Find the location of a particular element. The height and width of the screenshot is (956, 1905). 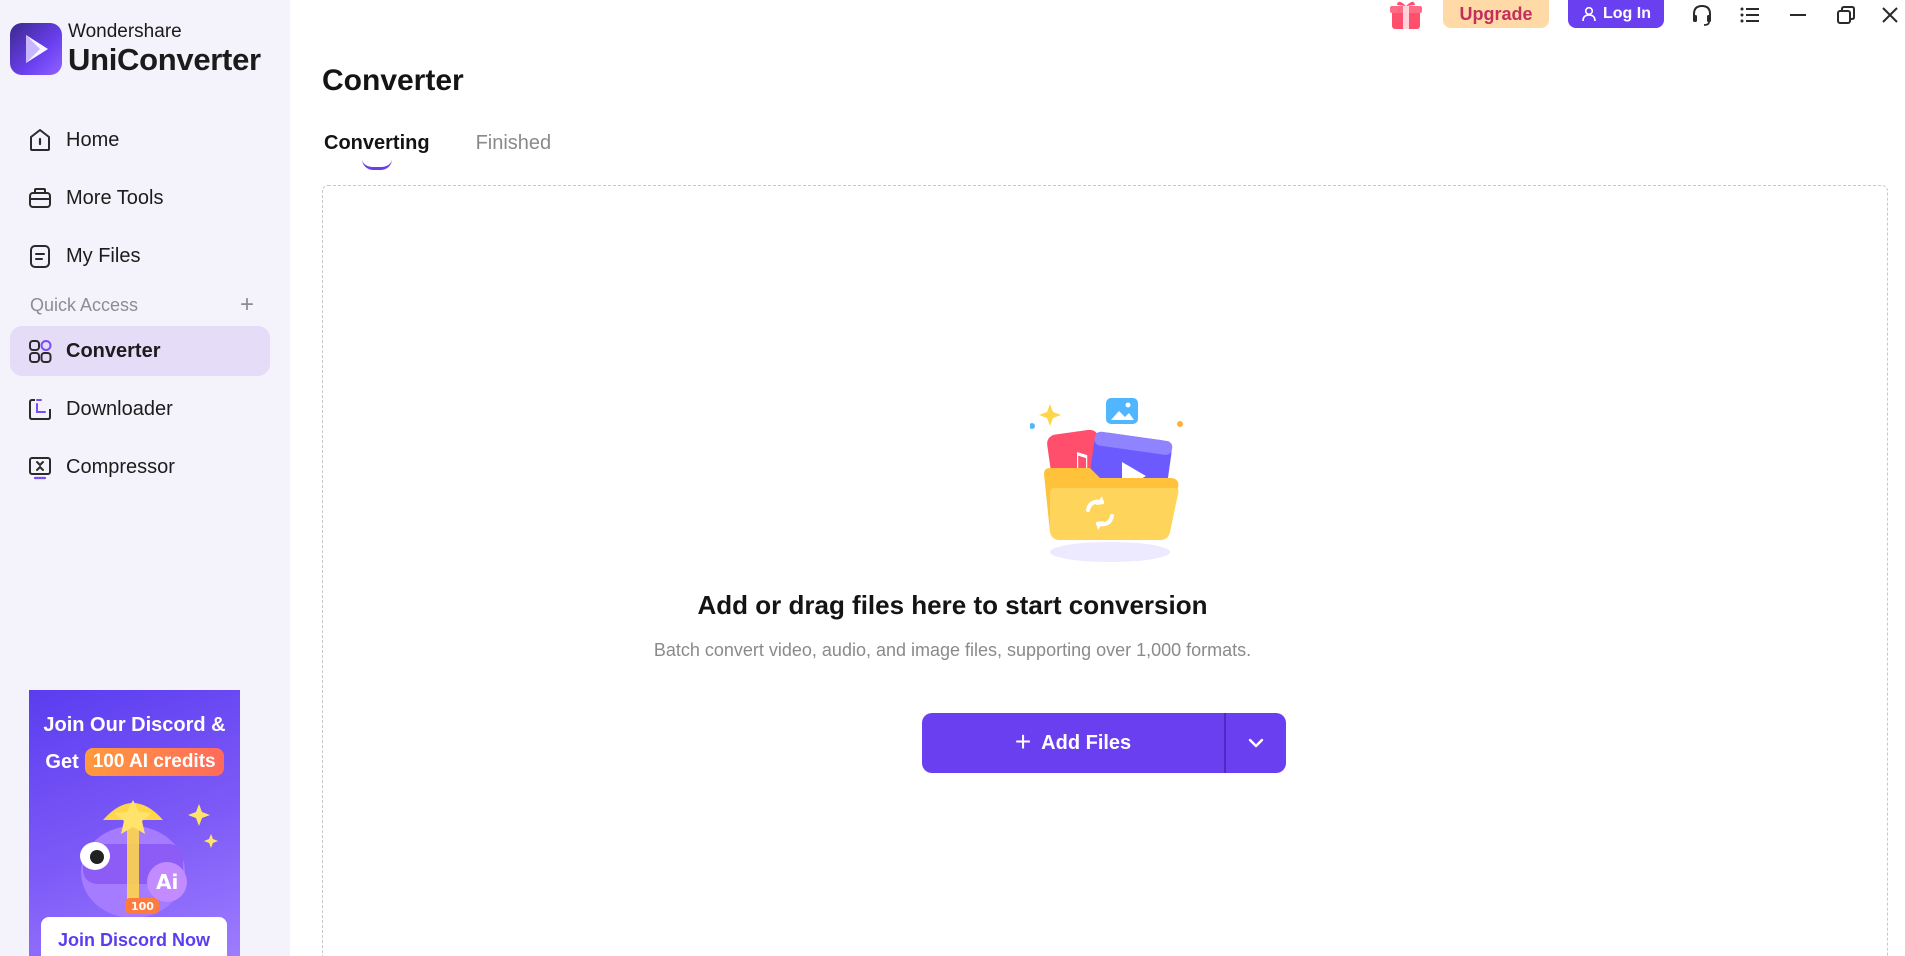

sidebar-nav: Home More Tools My Files is located at coordinates (140, 202).